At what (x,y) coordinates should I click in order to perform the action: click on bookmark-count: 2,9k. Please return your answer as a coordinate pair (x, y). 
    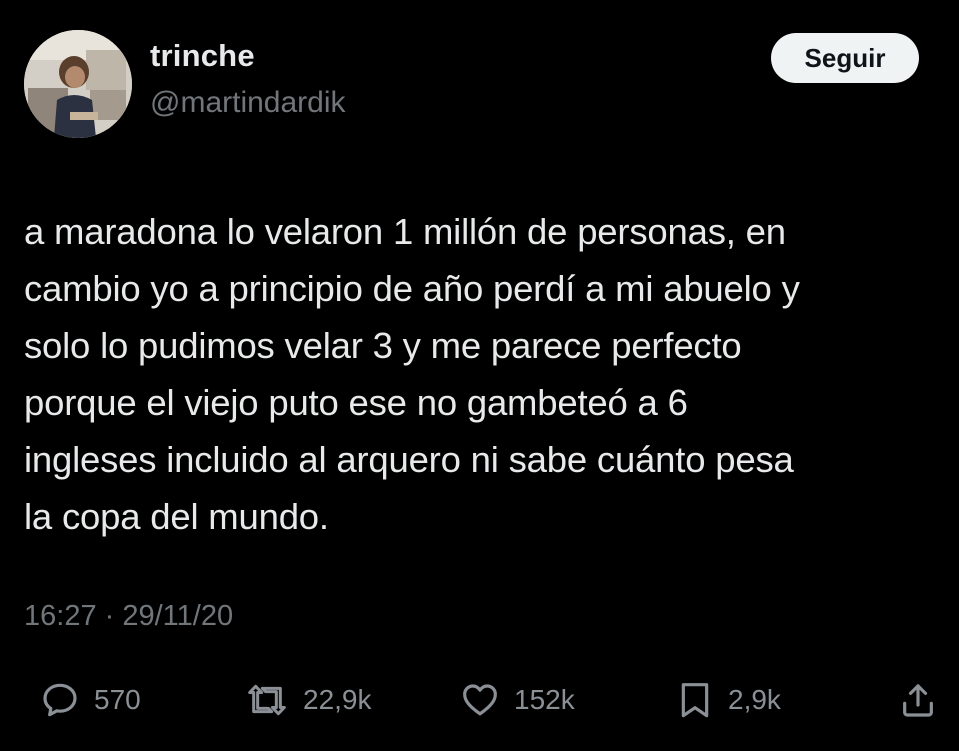
    Looking at the image, I should click on (754, 699).